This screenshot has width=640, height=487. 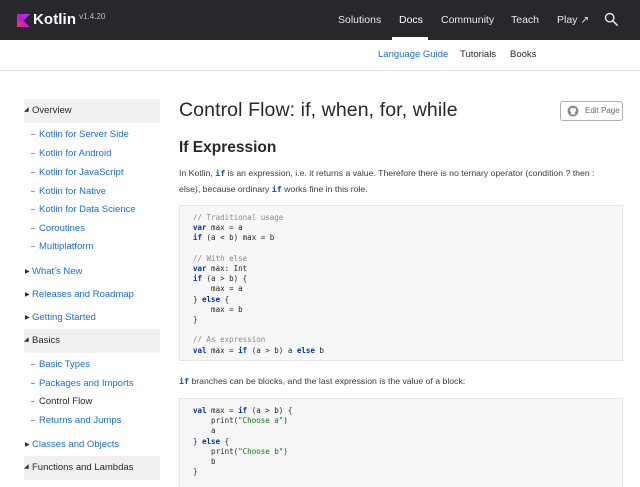 What do you see at coordinates (611, 19) in the screenshot?
I see `search-icon` at bounding box center [611, 19].